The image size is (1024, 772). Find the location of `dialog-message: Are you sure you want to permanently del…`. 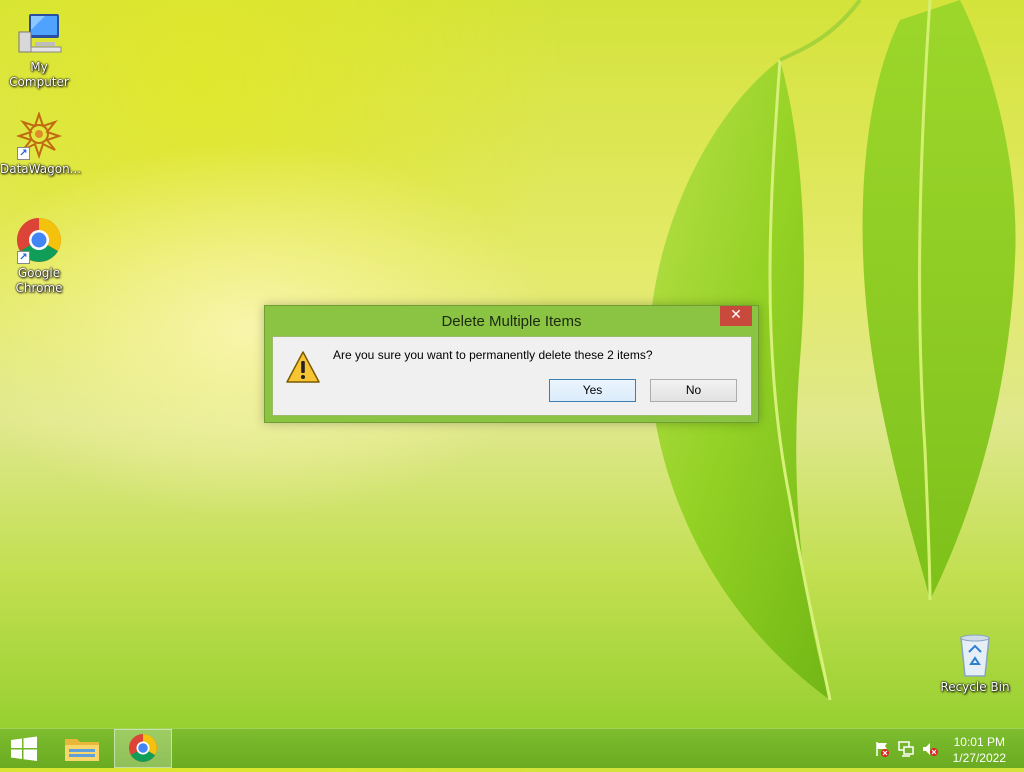

dialog-message: Are you sure you want to permanently del… is located at coordinates (493, 355).